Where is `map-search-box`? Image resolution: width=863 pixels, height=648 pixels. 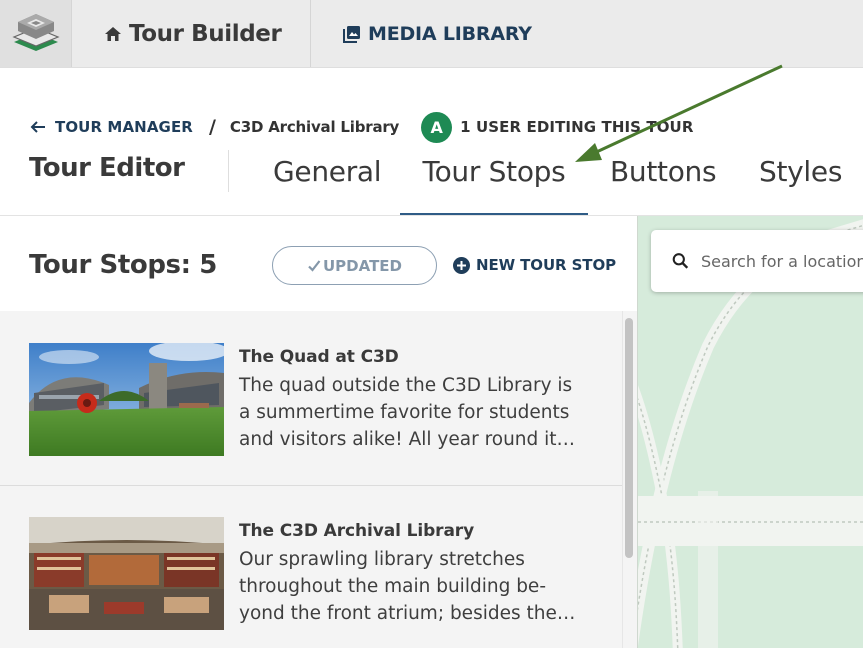
map-search-box is located at coordinates (757, 261).